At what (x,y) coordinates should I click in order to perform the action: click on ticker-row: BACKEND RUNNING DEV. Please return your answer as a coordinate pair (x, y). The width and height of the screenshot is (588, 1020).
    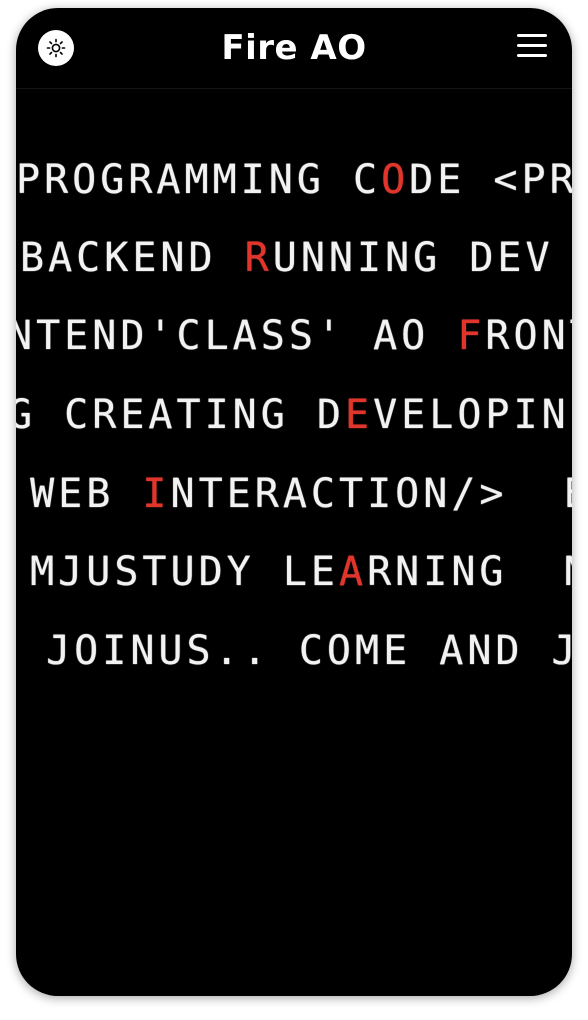
    Looking at the image, I should click on (296, 258).